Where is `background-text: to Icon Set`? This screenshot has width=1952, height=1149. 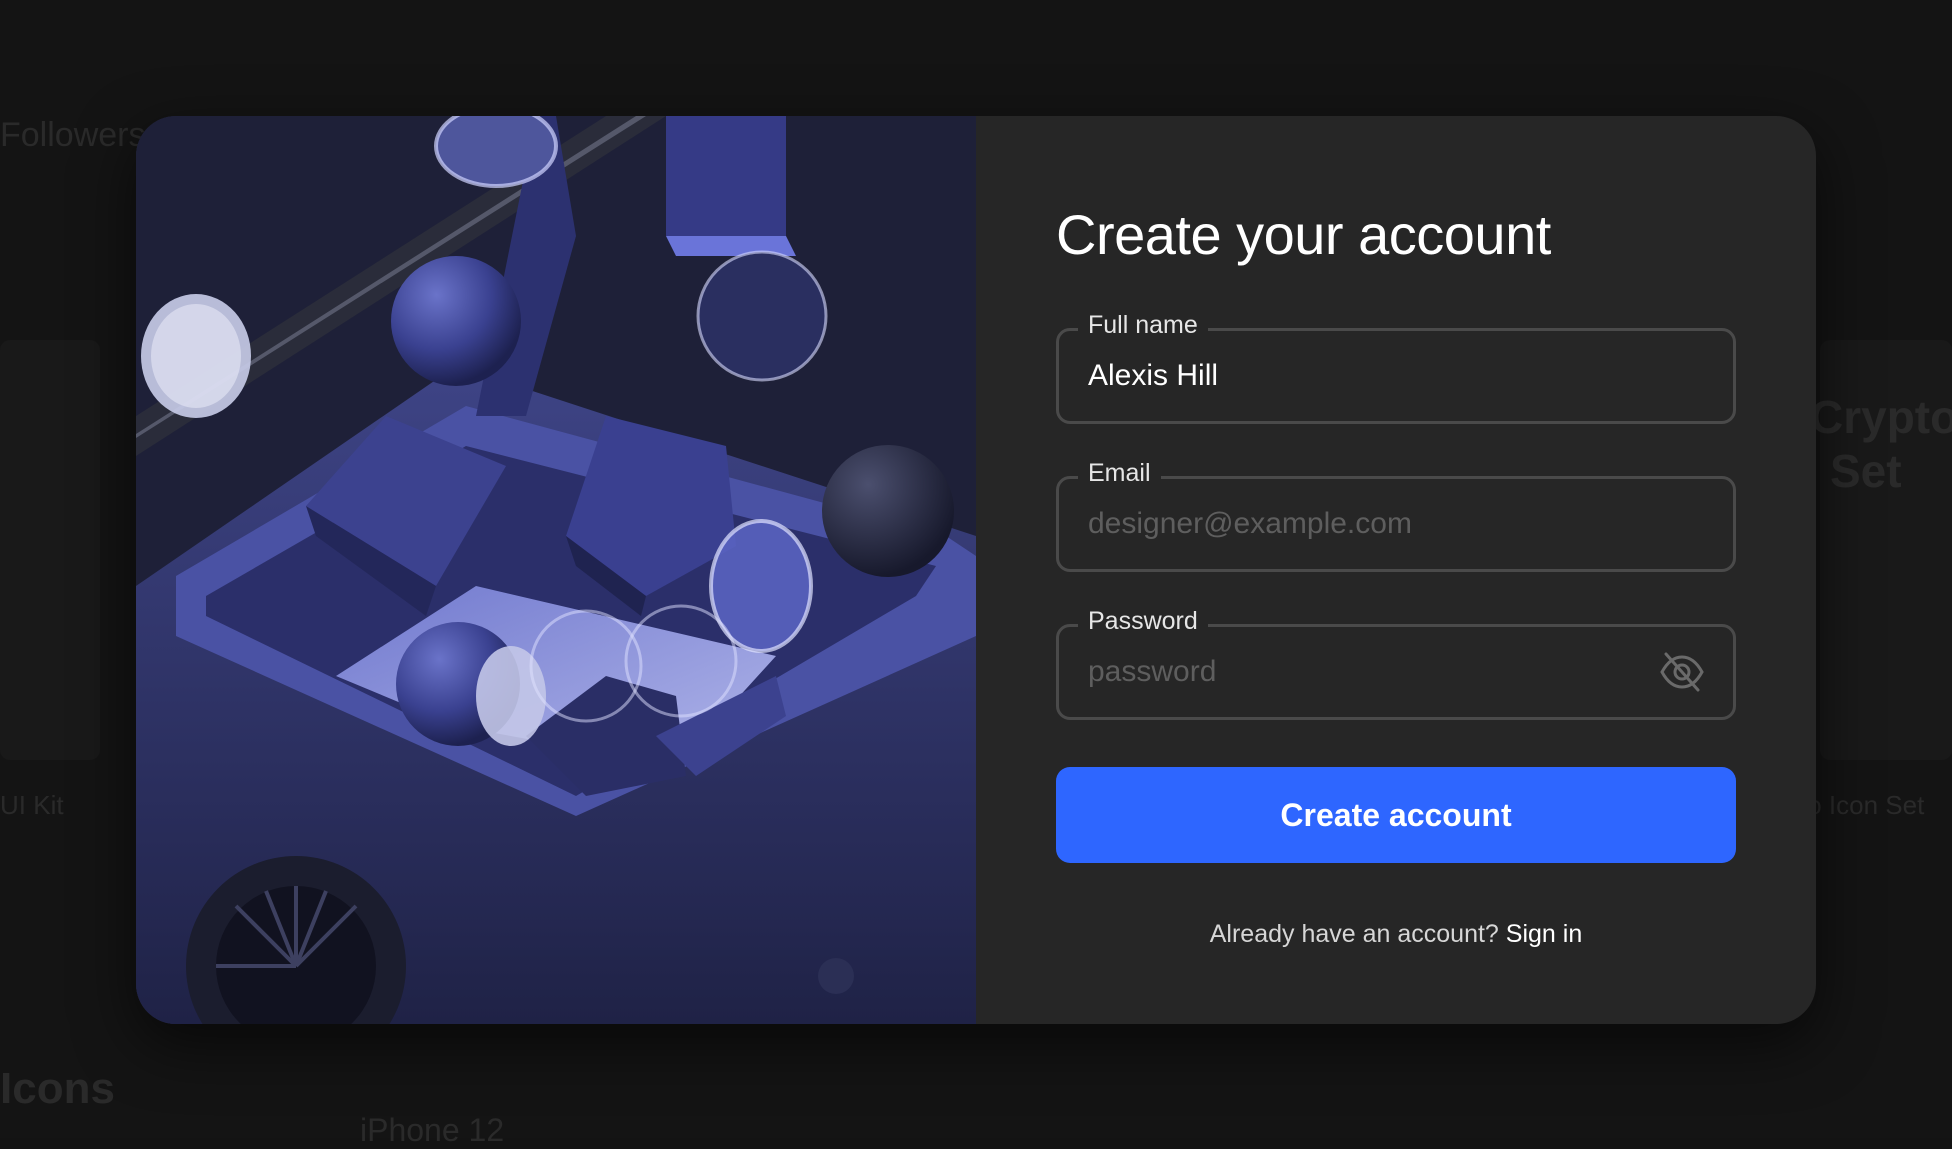
background-text: to Icon Set is located at coordinates (1862, 805).